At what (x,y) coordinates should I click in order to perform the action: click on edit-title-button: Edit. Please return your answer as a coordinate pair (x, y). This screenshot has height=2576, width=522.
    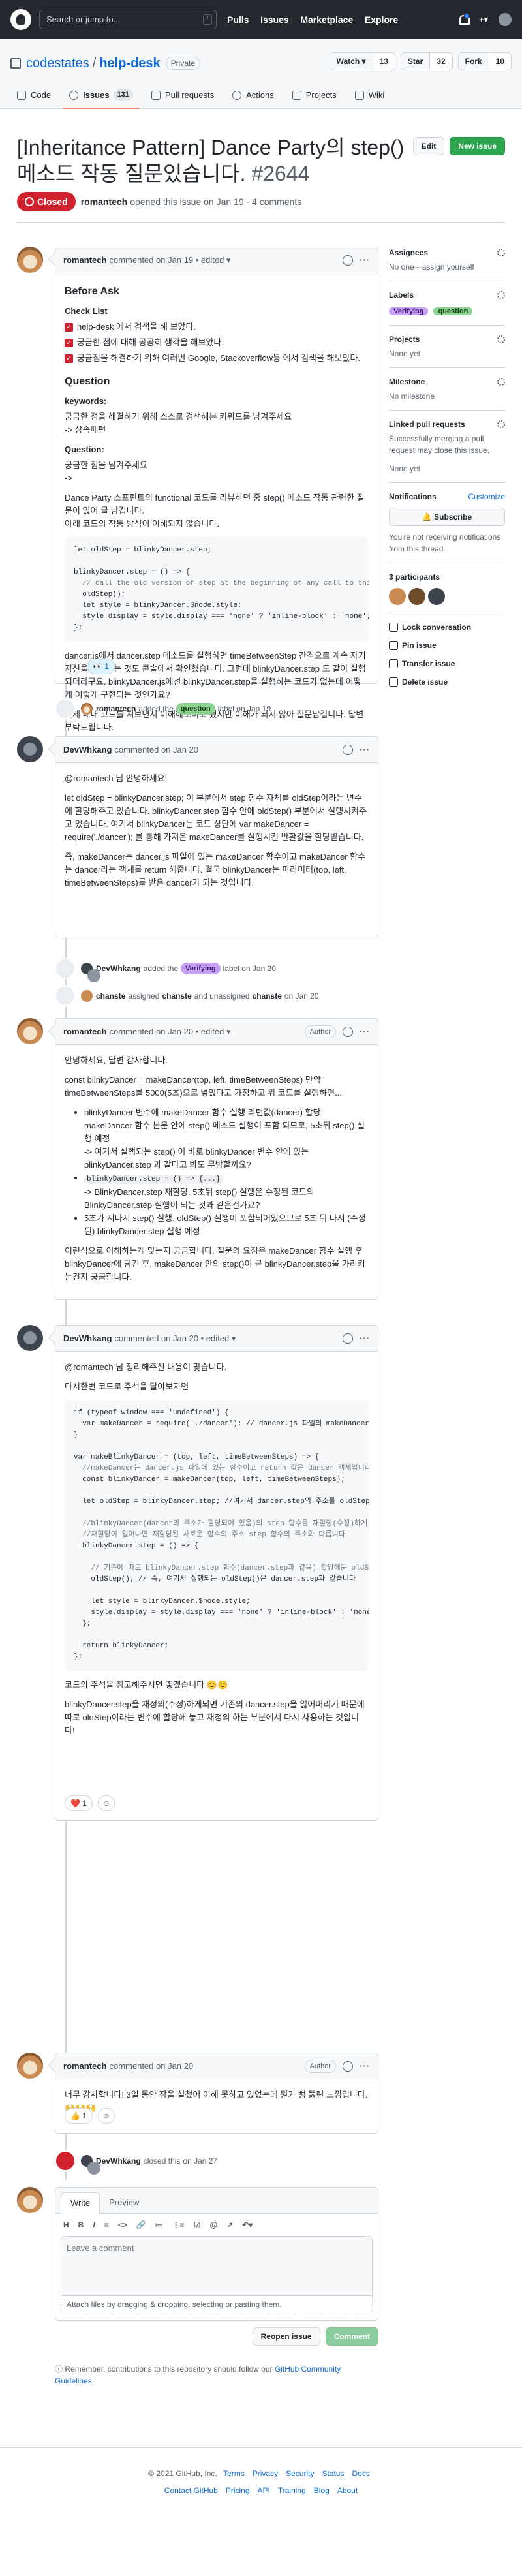
    Looking at the image, I should click on (428, 146).